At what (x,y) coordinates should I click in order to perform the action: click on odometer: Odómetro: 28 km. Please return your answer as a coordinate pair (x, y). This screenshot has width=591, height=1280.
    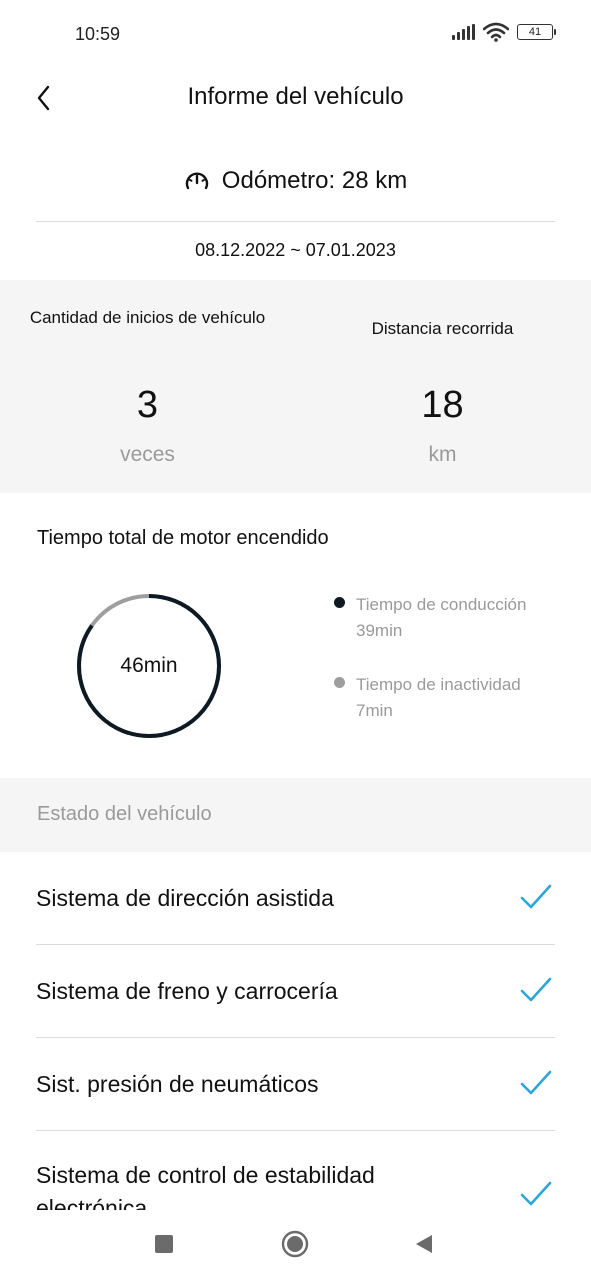
    Looking at the image, I should click on (295, 181).